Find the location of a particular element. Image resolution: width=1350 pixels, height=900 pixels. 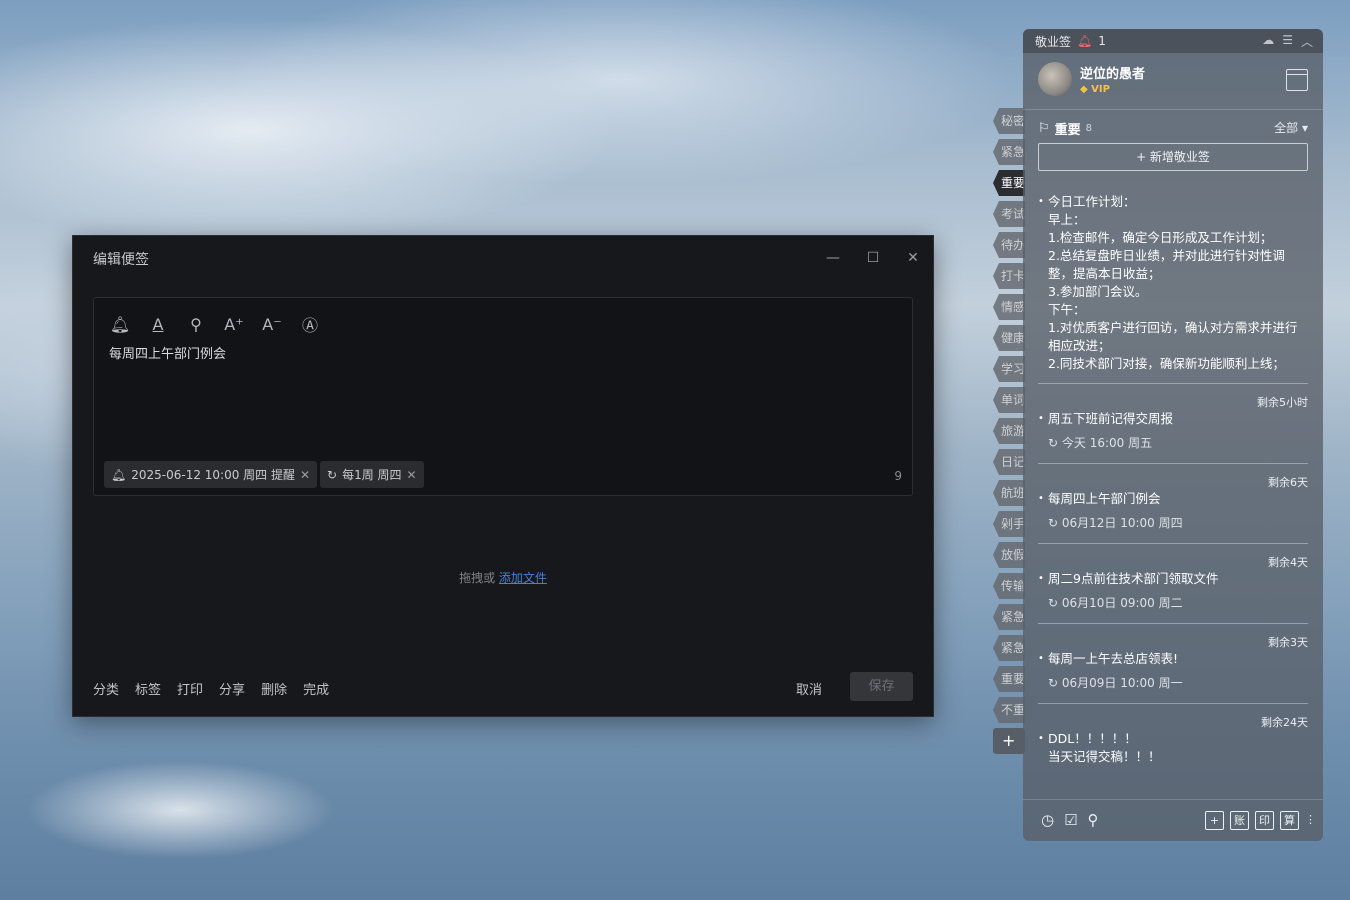

maximize-button: ☐ is located at coordinates (873, 258).